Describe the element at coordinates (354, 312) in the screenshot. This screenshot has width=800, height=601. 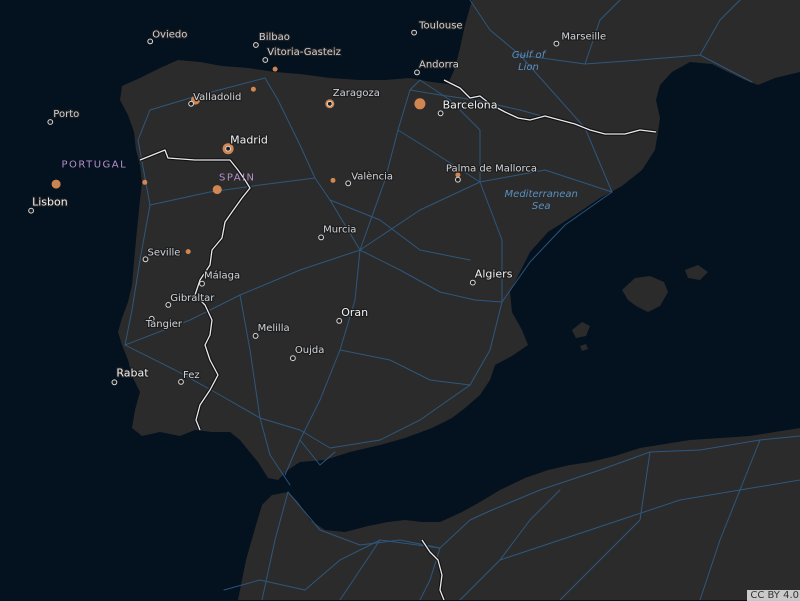
I see `city-label: Oran` at that location.